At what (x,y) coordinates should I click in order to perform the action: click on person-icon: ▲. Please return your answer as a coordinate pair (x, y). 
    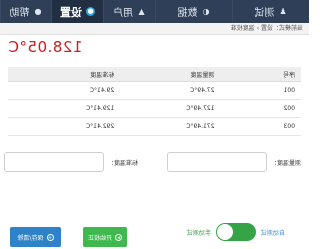
    Looking at the image, I should click on (141, 11).